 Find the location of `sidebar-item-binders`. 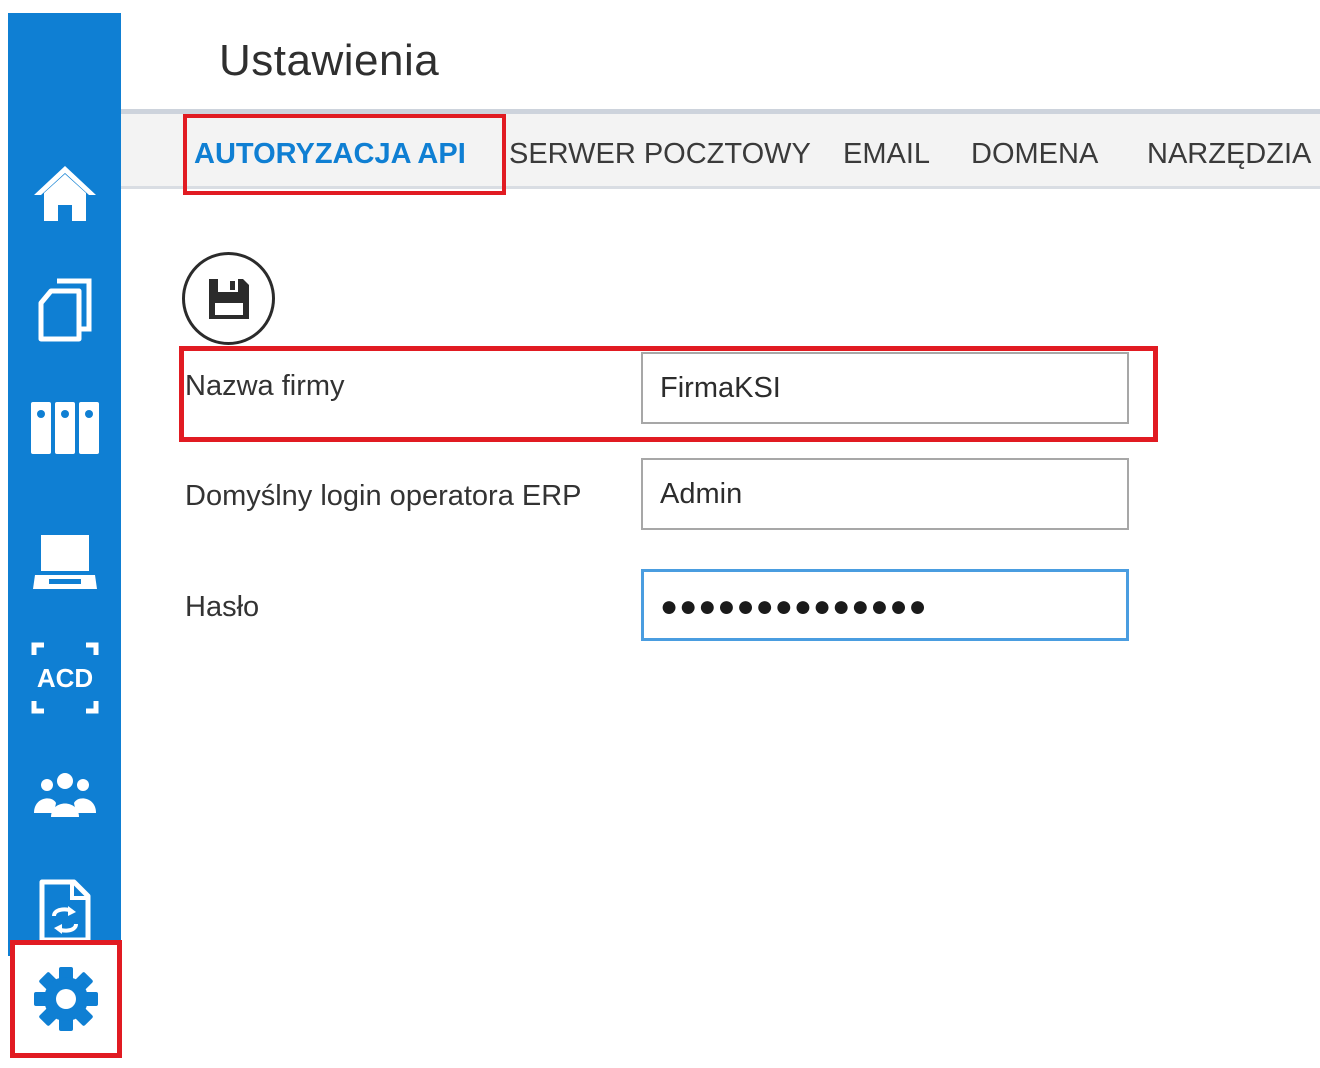

sidebar-item-binders is located at coordinates (64, 428).